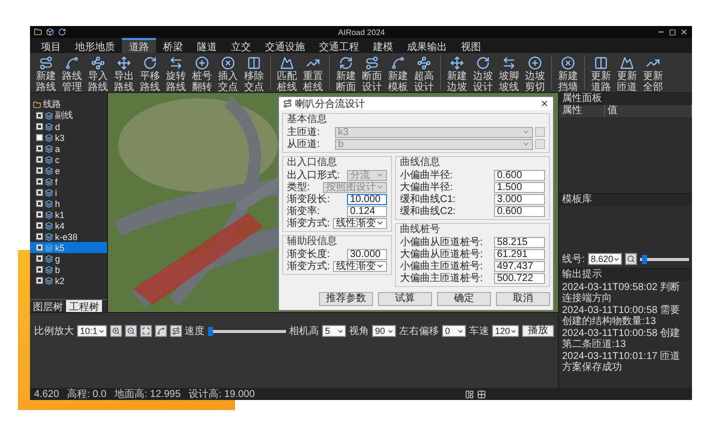 The image size is (720, 425). What do you see at coordinates (334, 331) in the screenshot?
I see `dropdown: 5` at bounding box center [334, 331].